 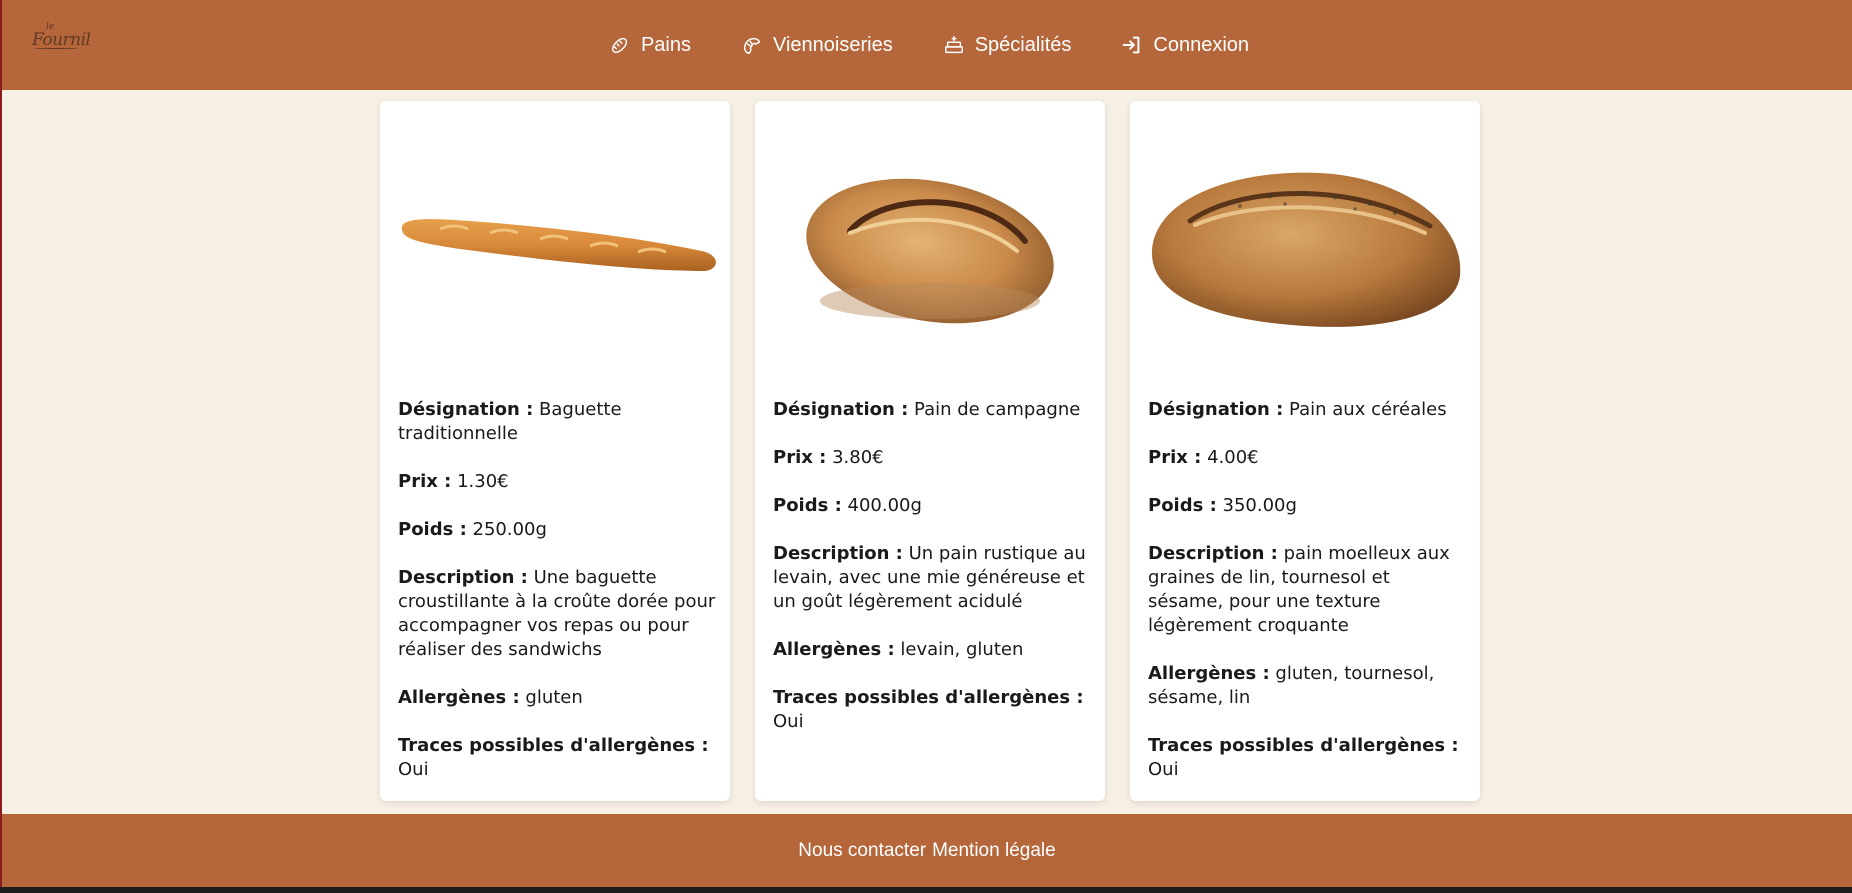 What do you see at coordinates (1131, 45) in the screenshot?
I see `login-icon` at bounding box center [1131, 45].